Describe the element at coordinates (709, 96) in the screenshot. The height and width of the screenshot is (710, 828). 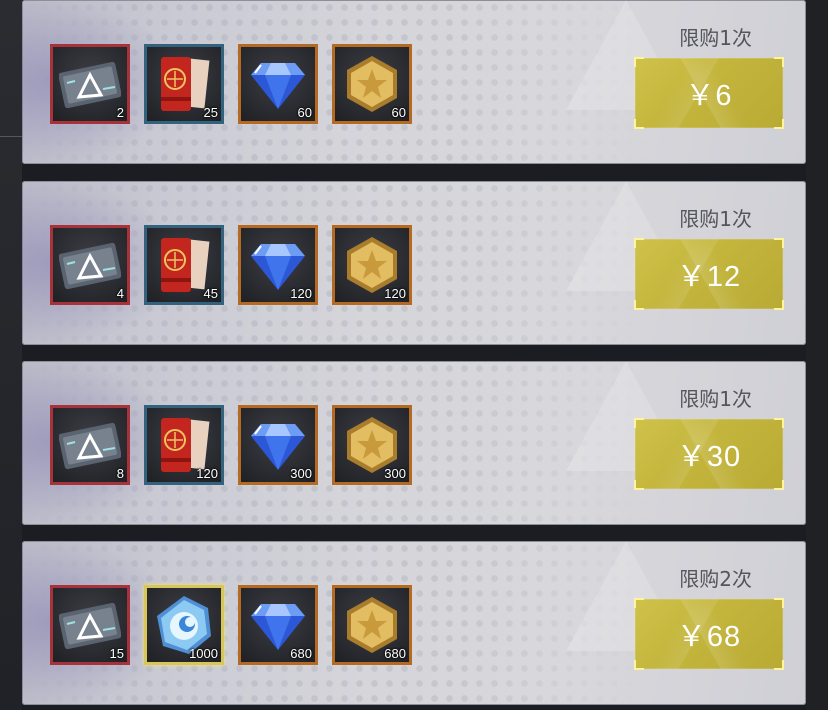
I see `price-label: ￥6` at that location.